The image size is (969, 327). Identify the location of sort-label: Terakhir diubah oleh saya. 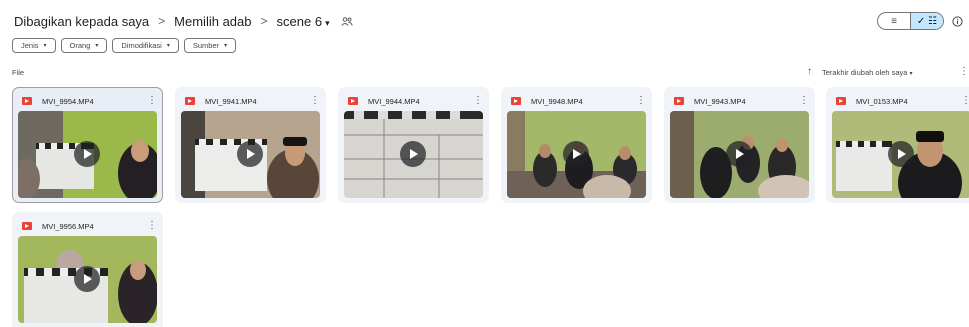
(865, 72).